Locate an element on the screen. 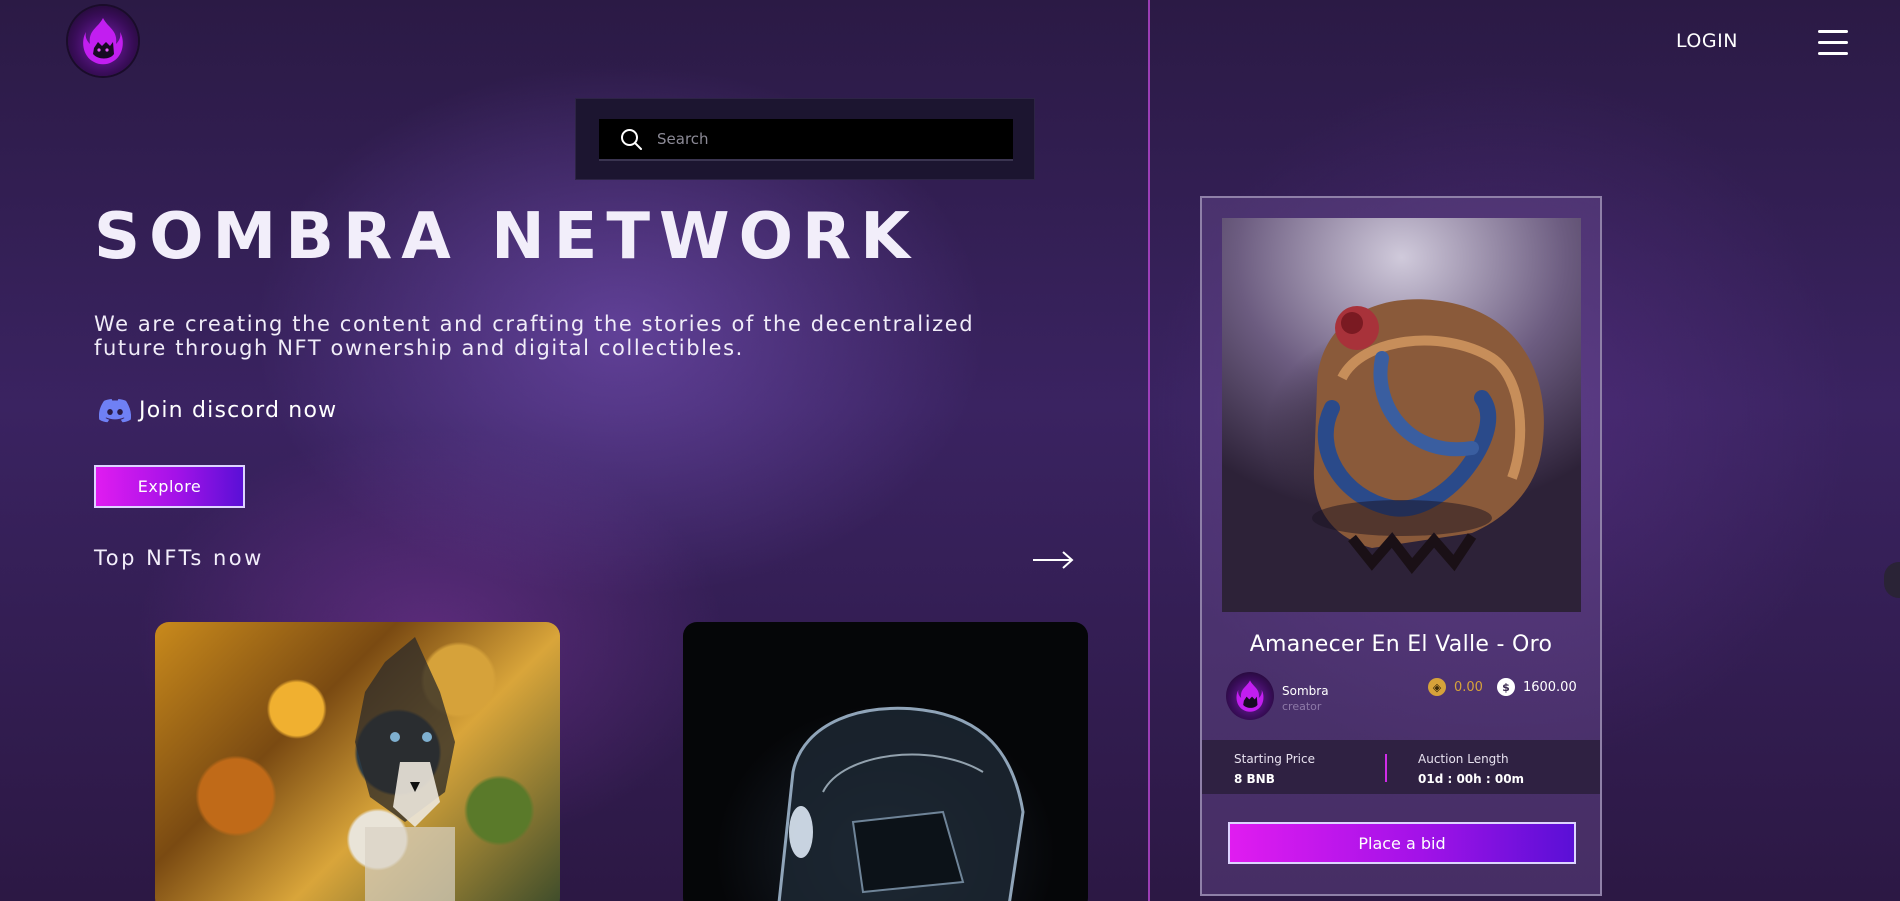 This screenshot has height=901, width=1900. nft-card-husky-painting is located at coordinates (357, 761).